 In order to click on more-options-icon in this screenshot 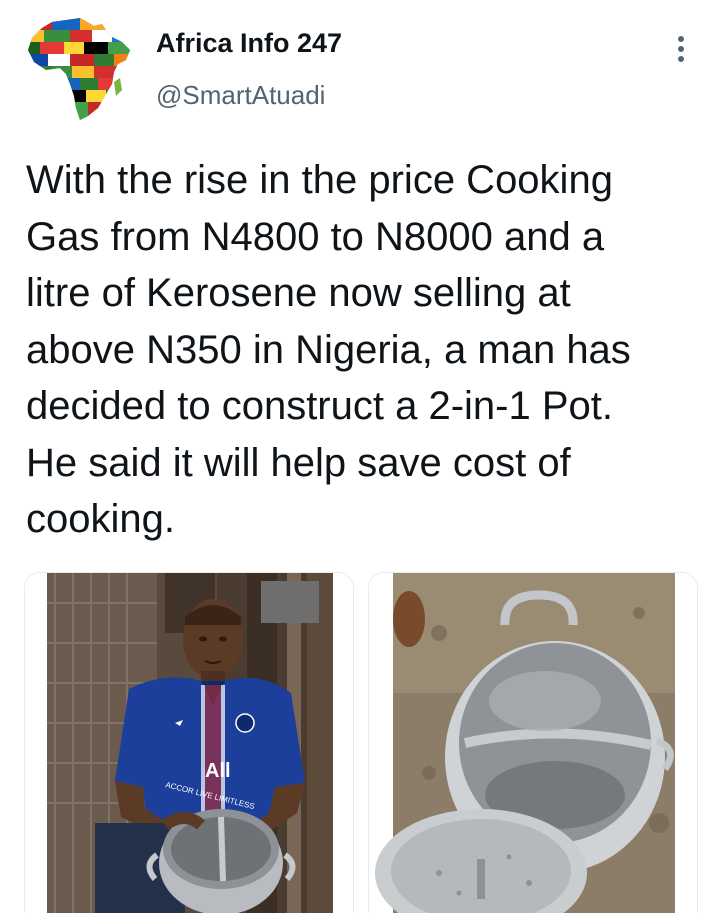, I will do `click(681, 48)`.